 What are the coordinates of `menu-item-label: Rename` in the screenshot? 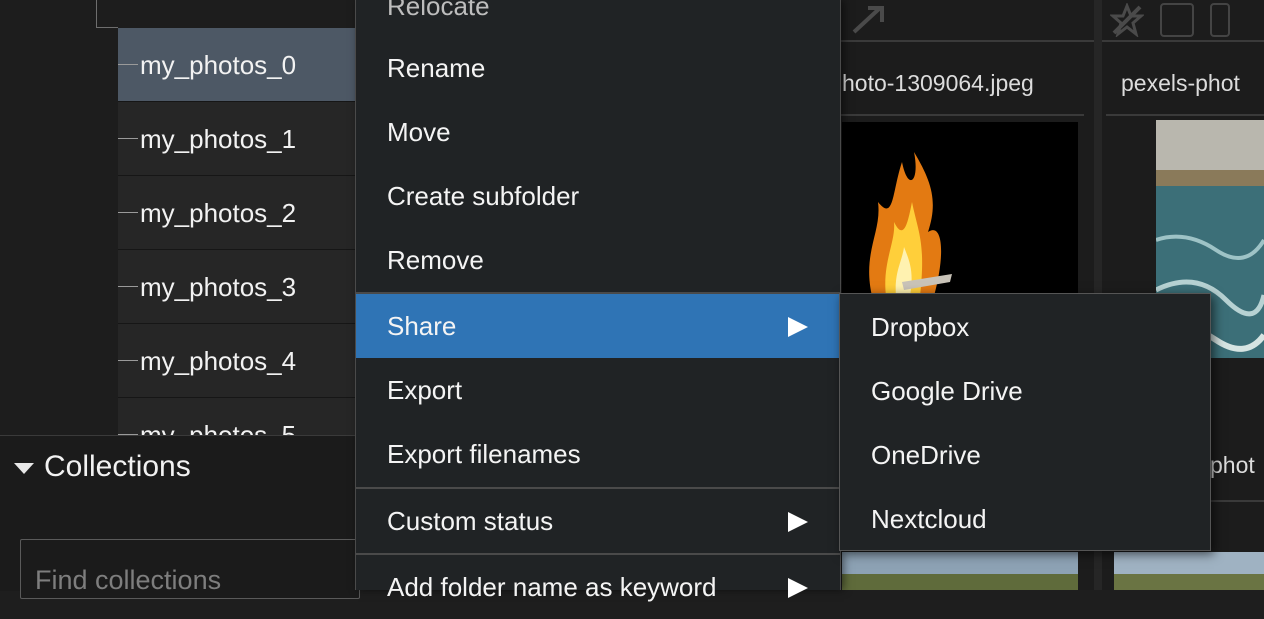 It's located at (436, 68).